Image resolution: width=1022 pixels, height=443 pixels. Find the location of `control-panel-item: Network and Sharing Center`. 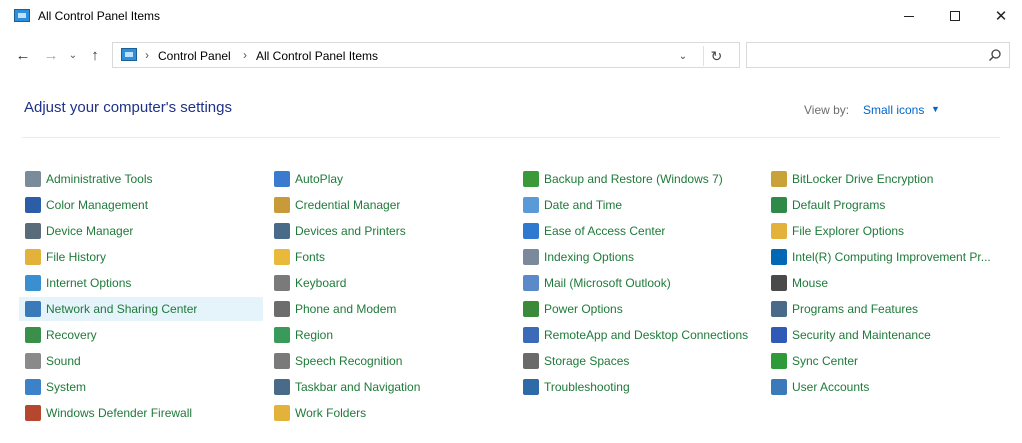

control-panel-item: Network and Sharing Center is located at coordinates (141, 309).